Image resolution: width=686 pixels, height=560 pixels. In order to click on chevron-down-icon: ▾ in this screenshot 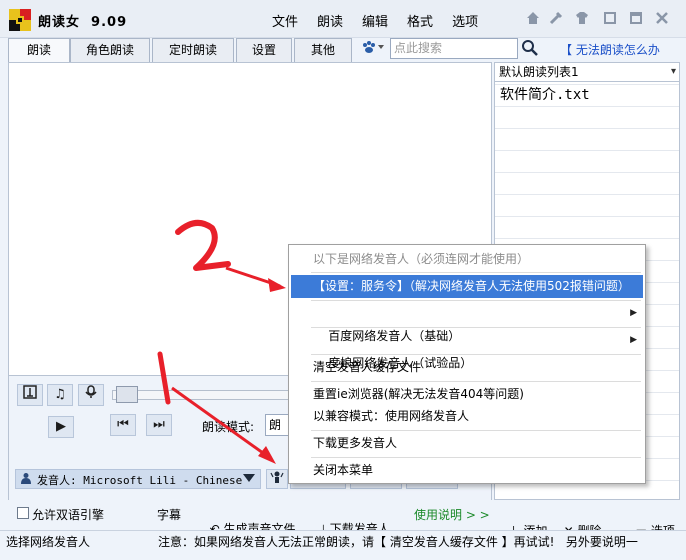, I will do `click(673, 71)`.